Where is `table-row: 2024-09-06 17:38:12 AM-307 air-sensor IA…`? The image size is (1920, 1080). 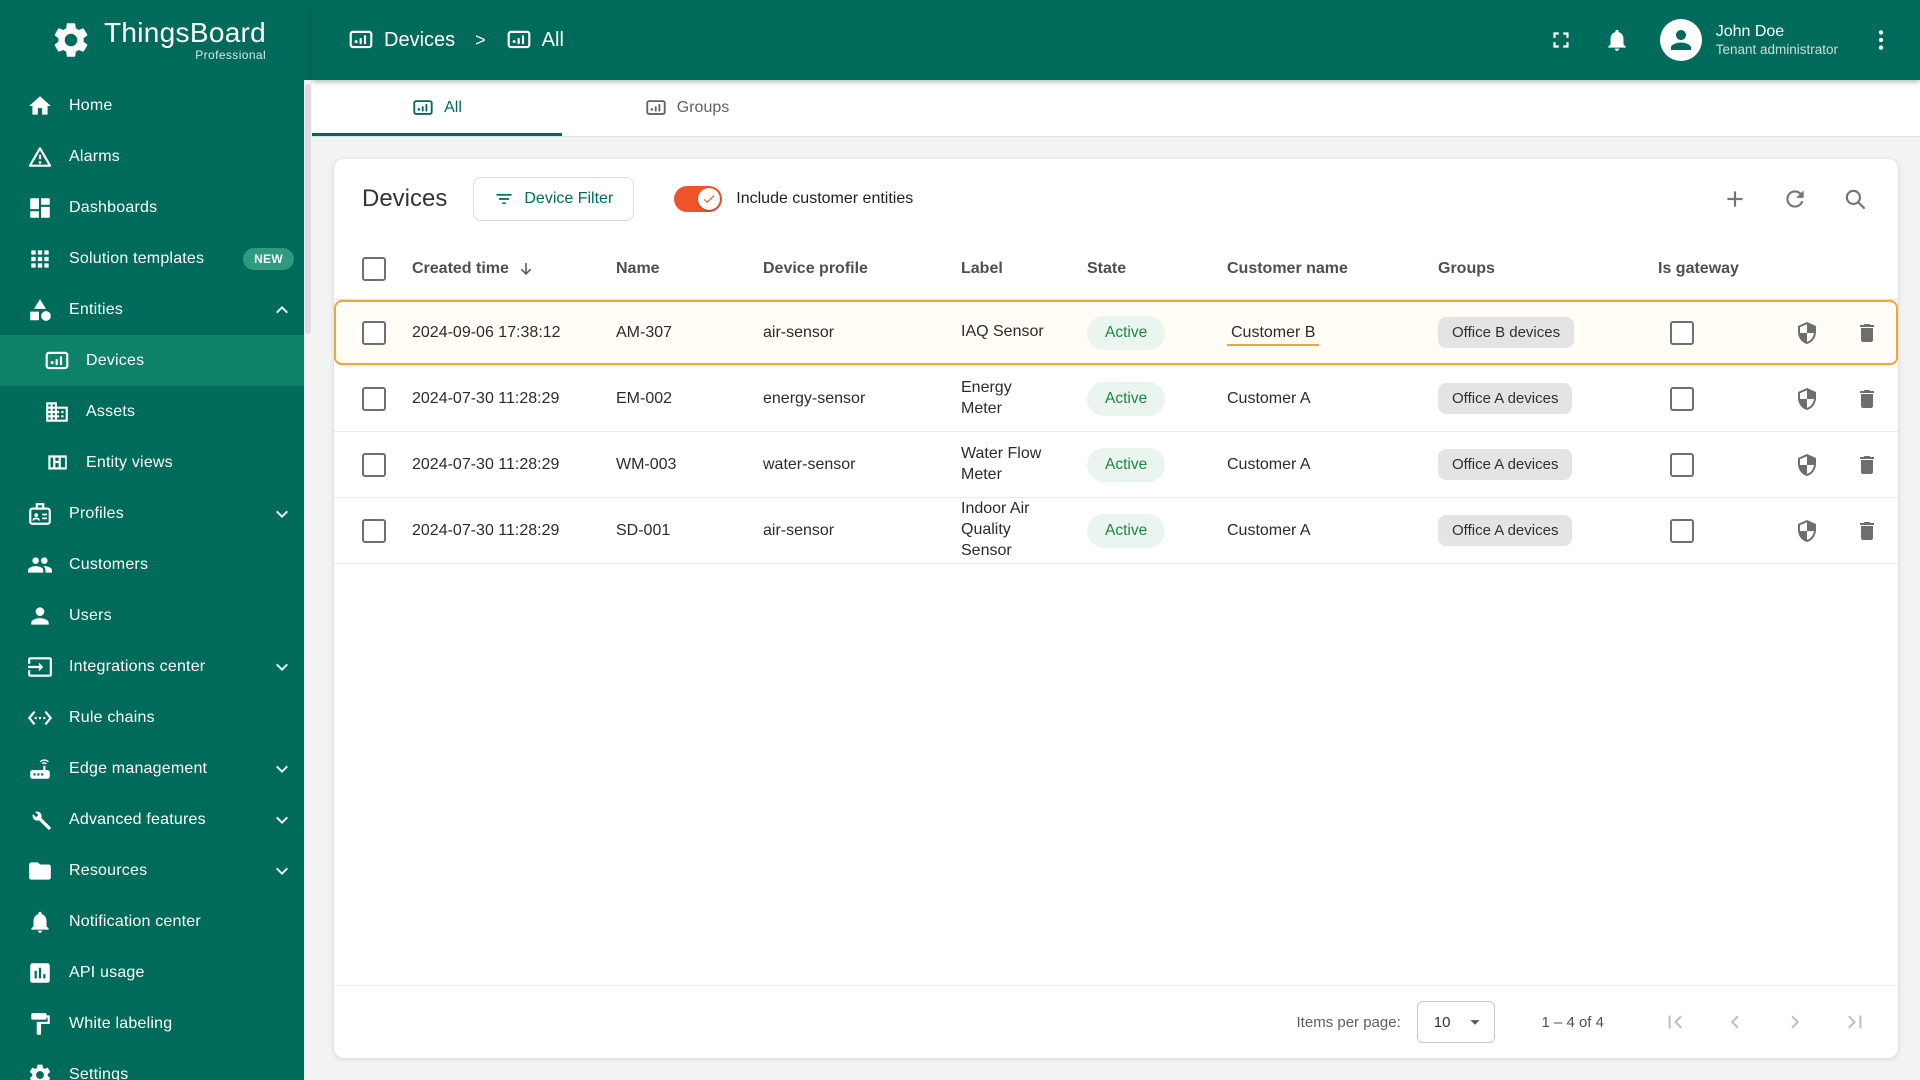
table-row: 2024-09-06 17:38:12 AM-307 air-sensor IA… is located at coordinates (1116, 333).